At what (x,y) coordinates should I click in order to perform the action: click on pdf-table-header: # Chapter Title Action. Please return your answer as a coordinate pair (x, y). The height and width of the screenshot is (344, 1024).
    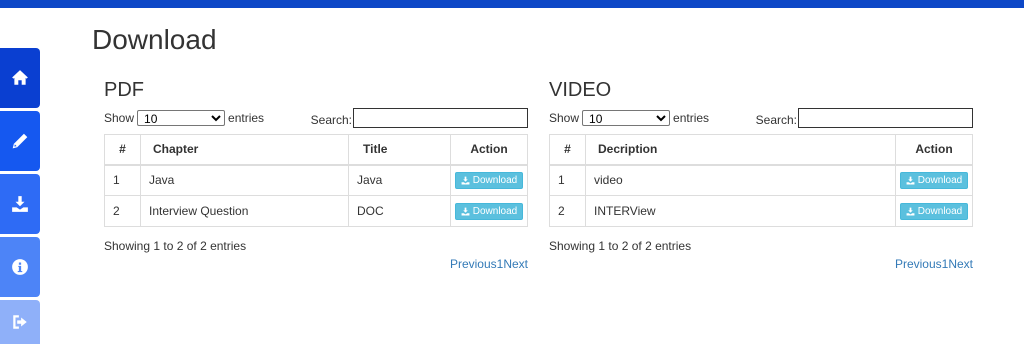
    Looking at the image, I should click on (316, 150).